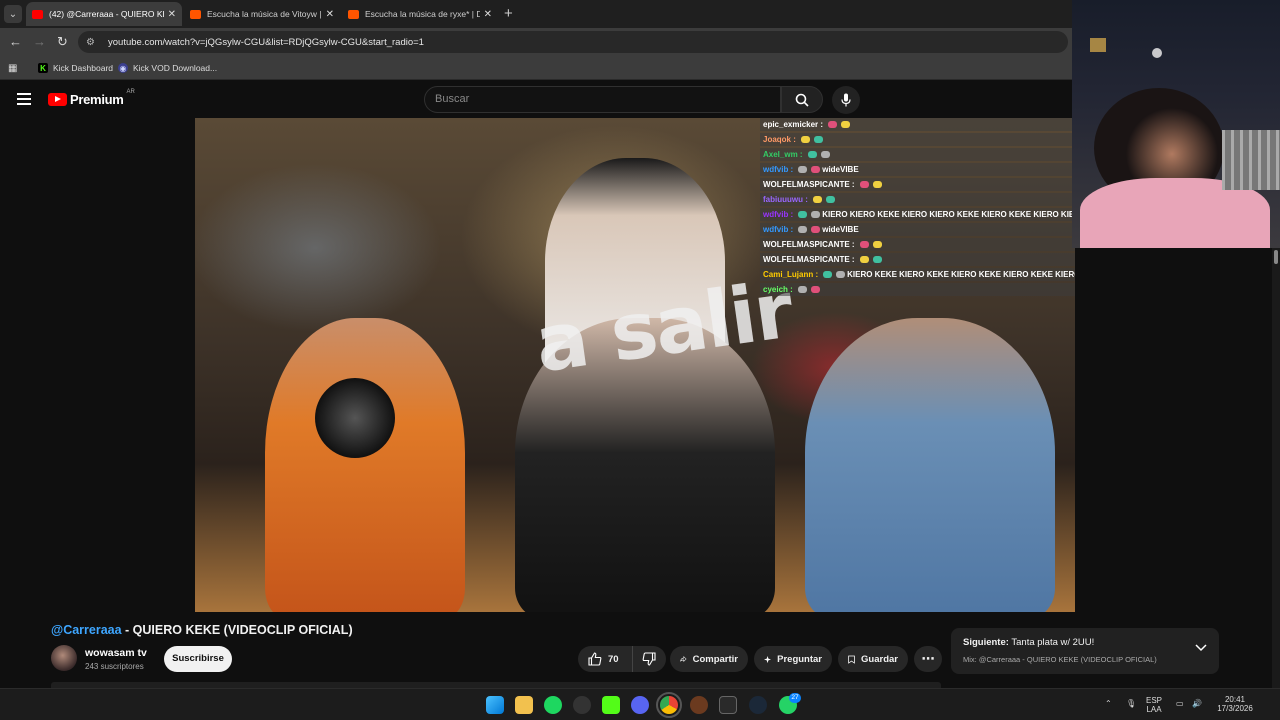 The height and width of the screenshot is (720, 1280). I want to click on title-text: - QUIERO KEKE (VIDEOCLIP OFICIAL), so click(237, 630).